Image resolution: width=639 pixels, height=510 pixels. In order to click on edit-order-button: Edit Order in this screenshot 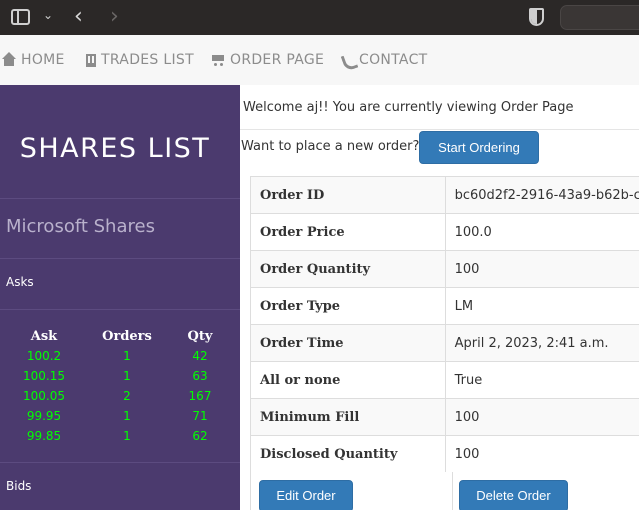, I will do `click(306, 495)`.